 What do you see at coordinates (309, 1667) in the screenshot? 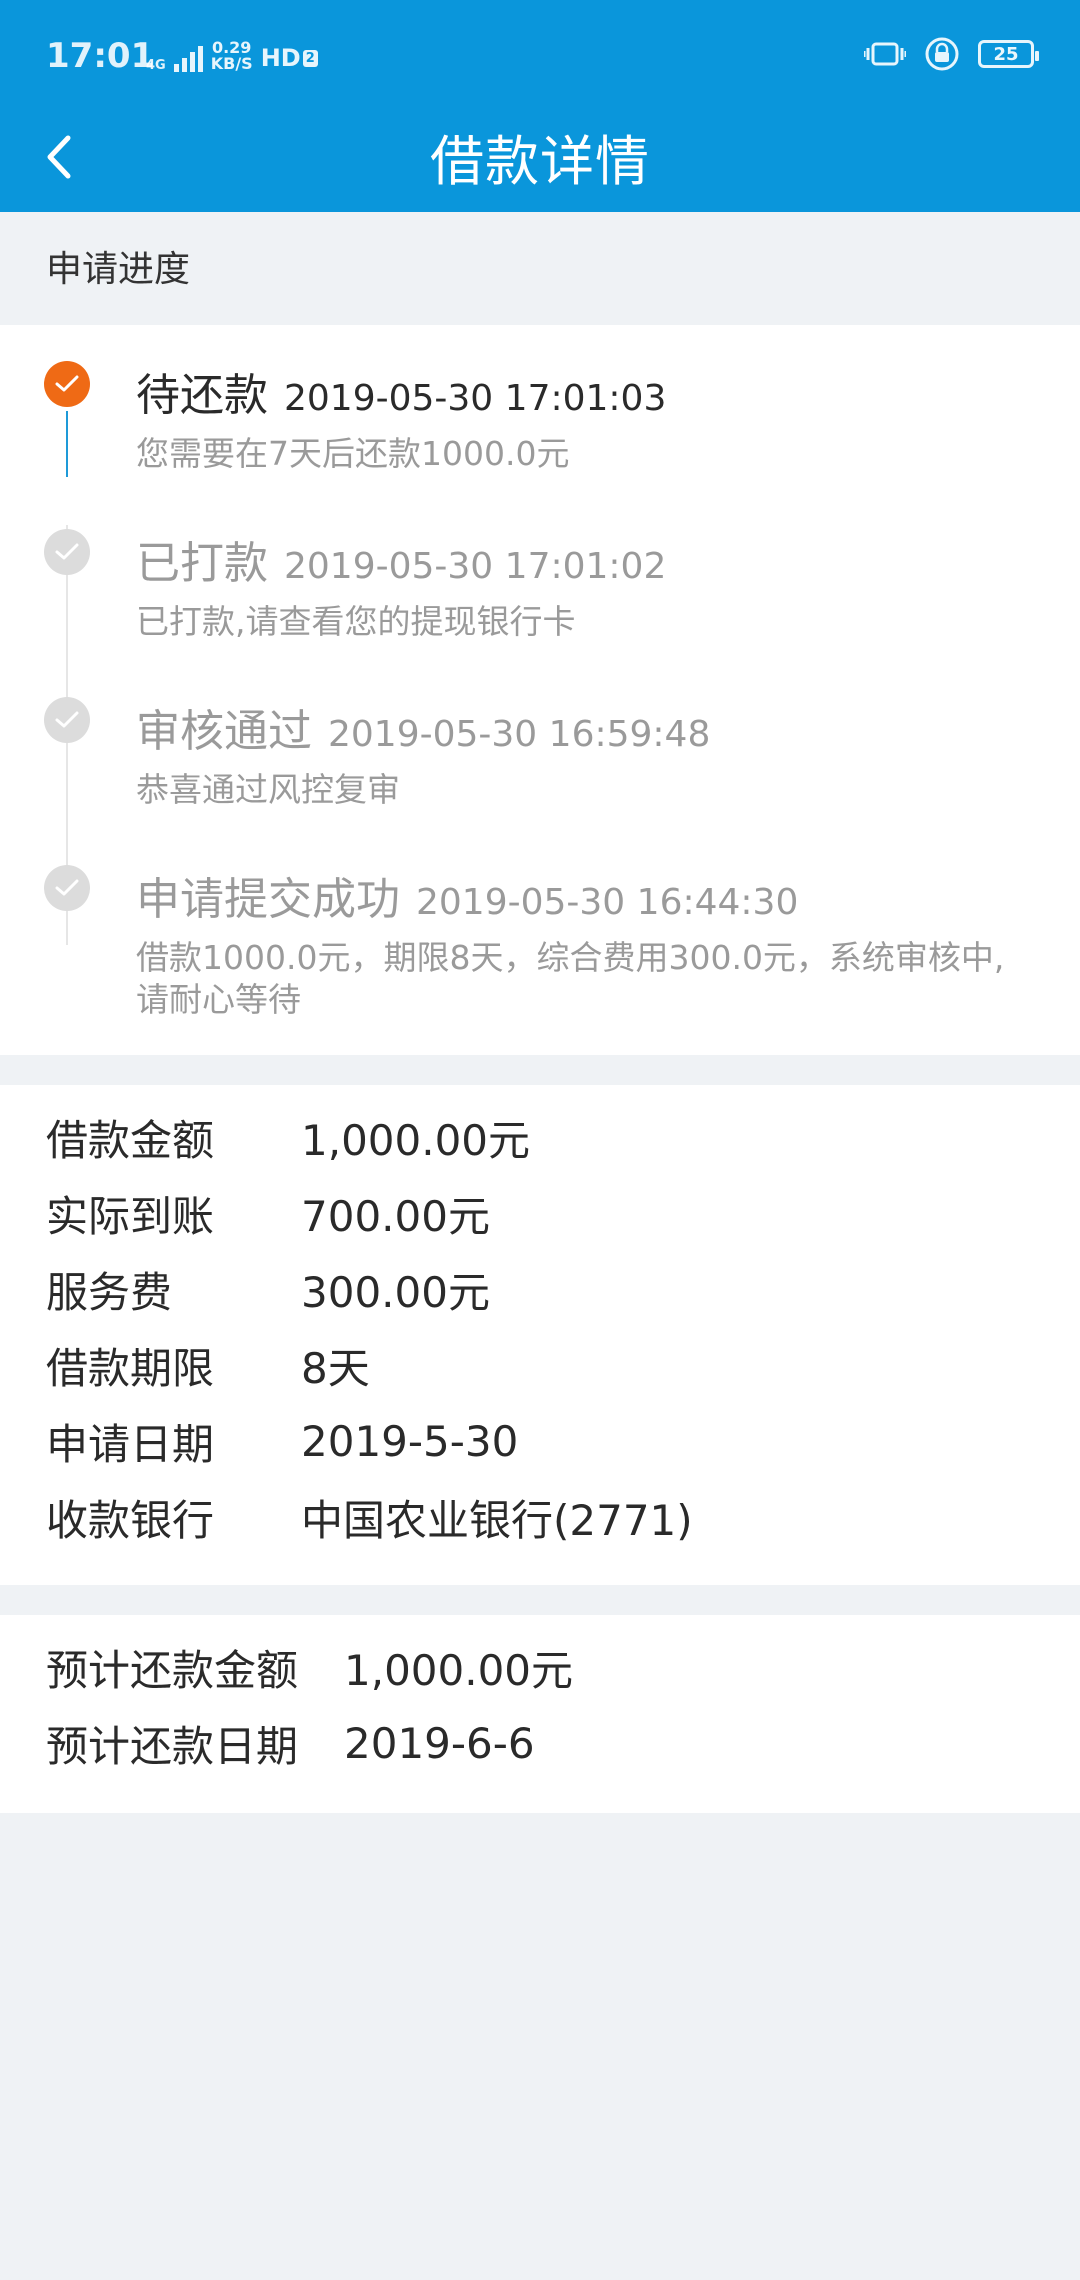
I see `expected-repay-amount-row: 预计还款金额 1,000.00元` at bounding box center [309, 1667].